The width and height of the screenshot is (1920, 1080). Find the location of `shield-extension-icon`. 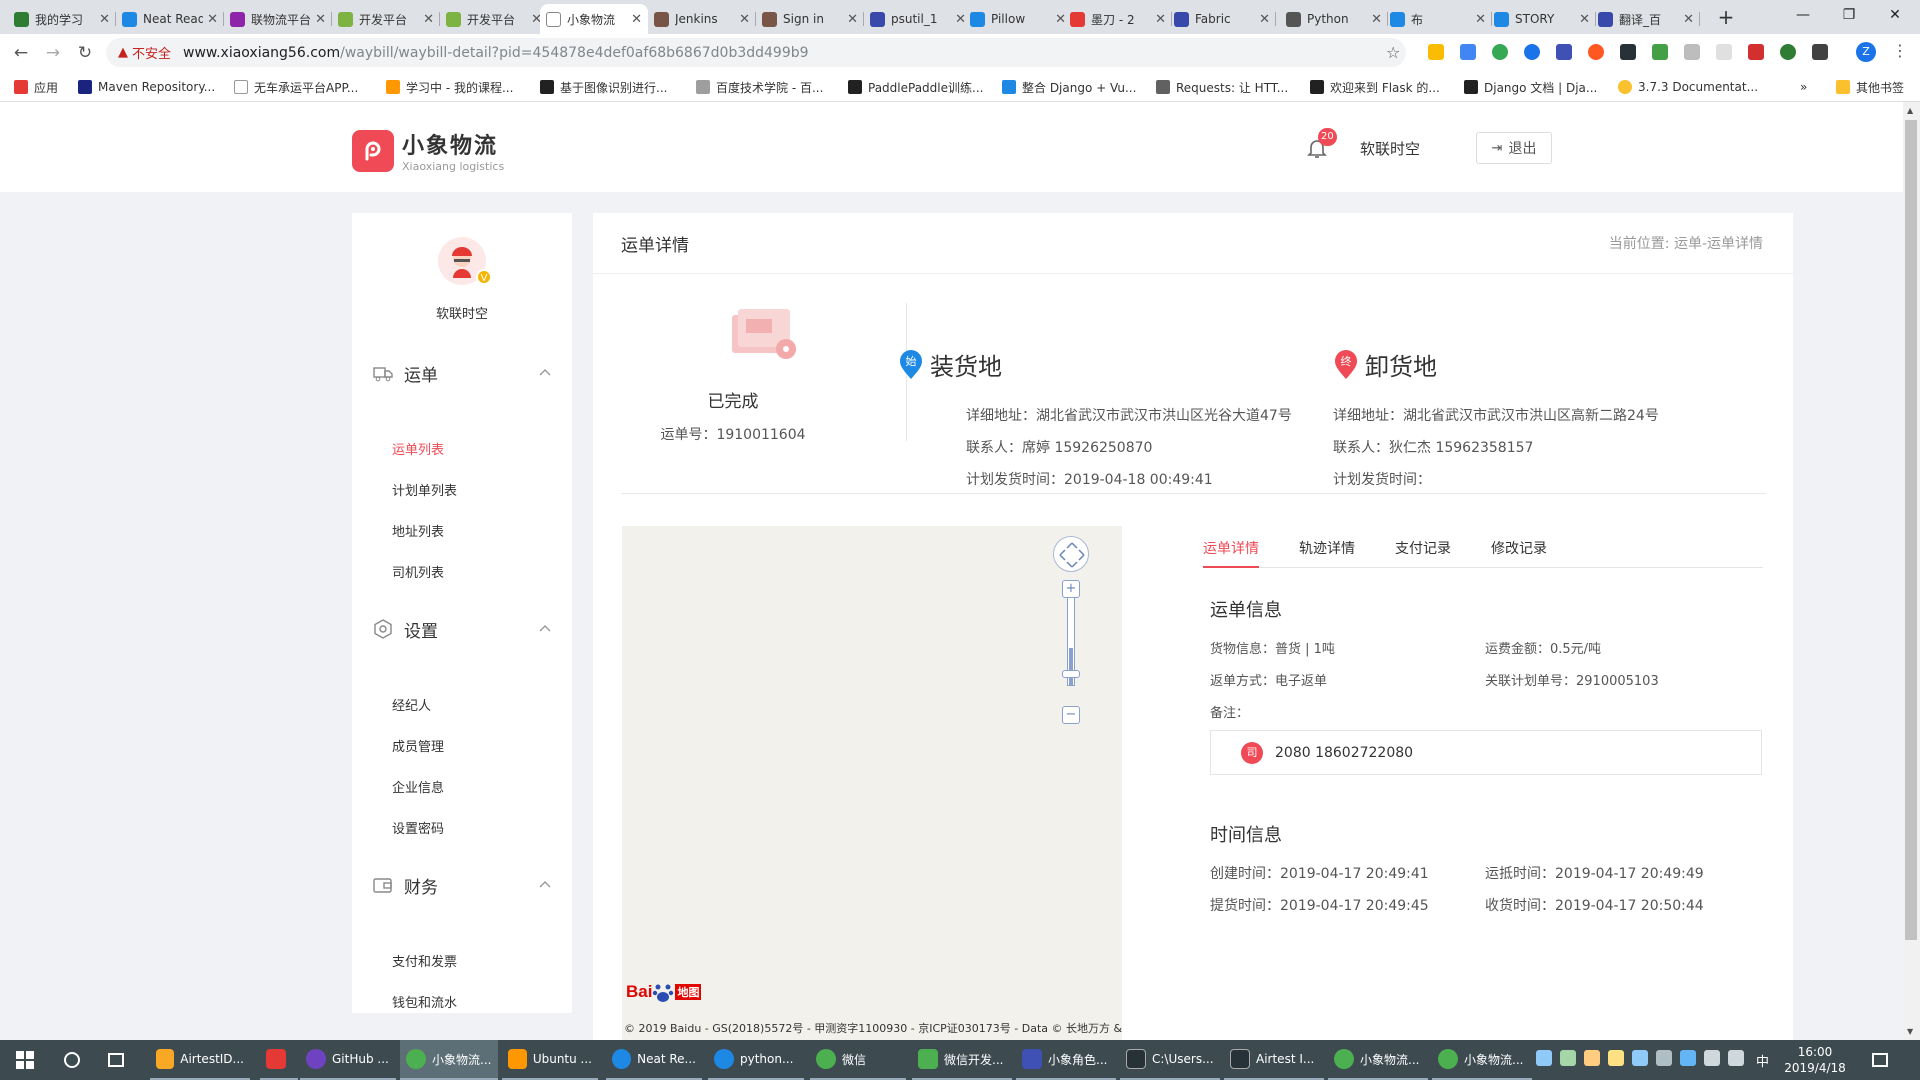

shield-extension-icon is located at coordinates (1500, 52).